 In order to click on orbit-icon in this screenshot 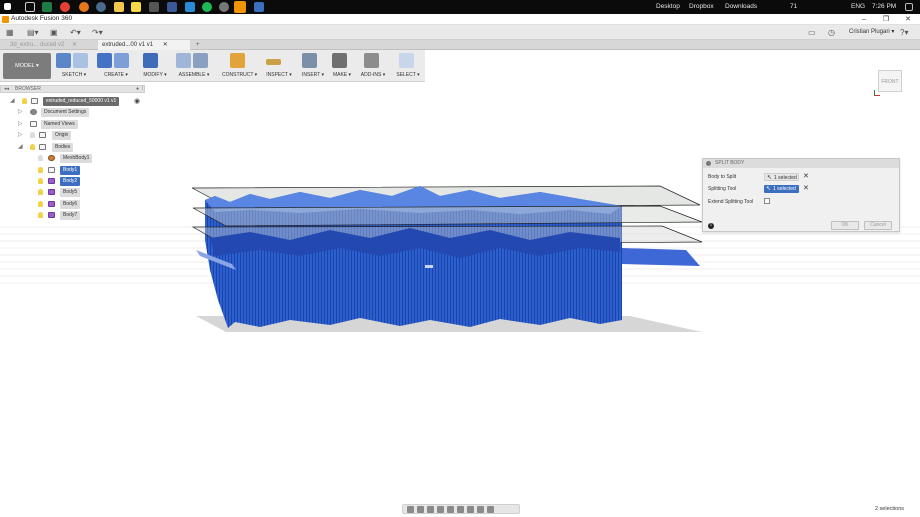, I will do `click(410, 509)`.